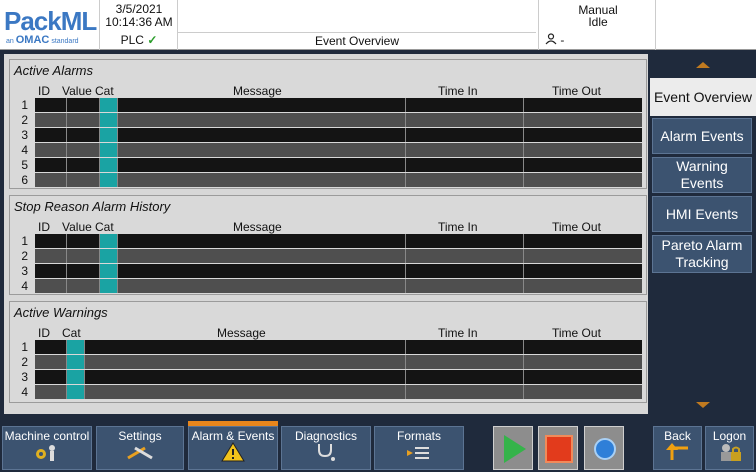 This screenshot has width=756, height=472. What do you see at coordinates (702, 136) in the screenshot?
I see `nav-alarm-events: Alarm Events` at bounding box center [702, 136].